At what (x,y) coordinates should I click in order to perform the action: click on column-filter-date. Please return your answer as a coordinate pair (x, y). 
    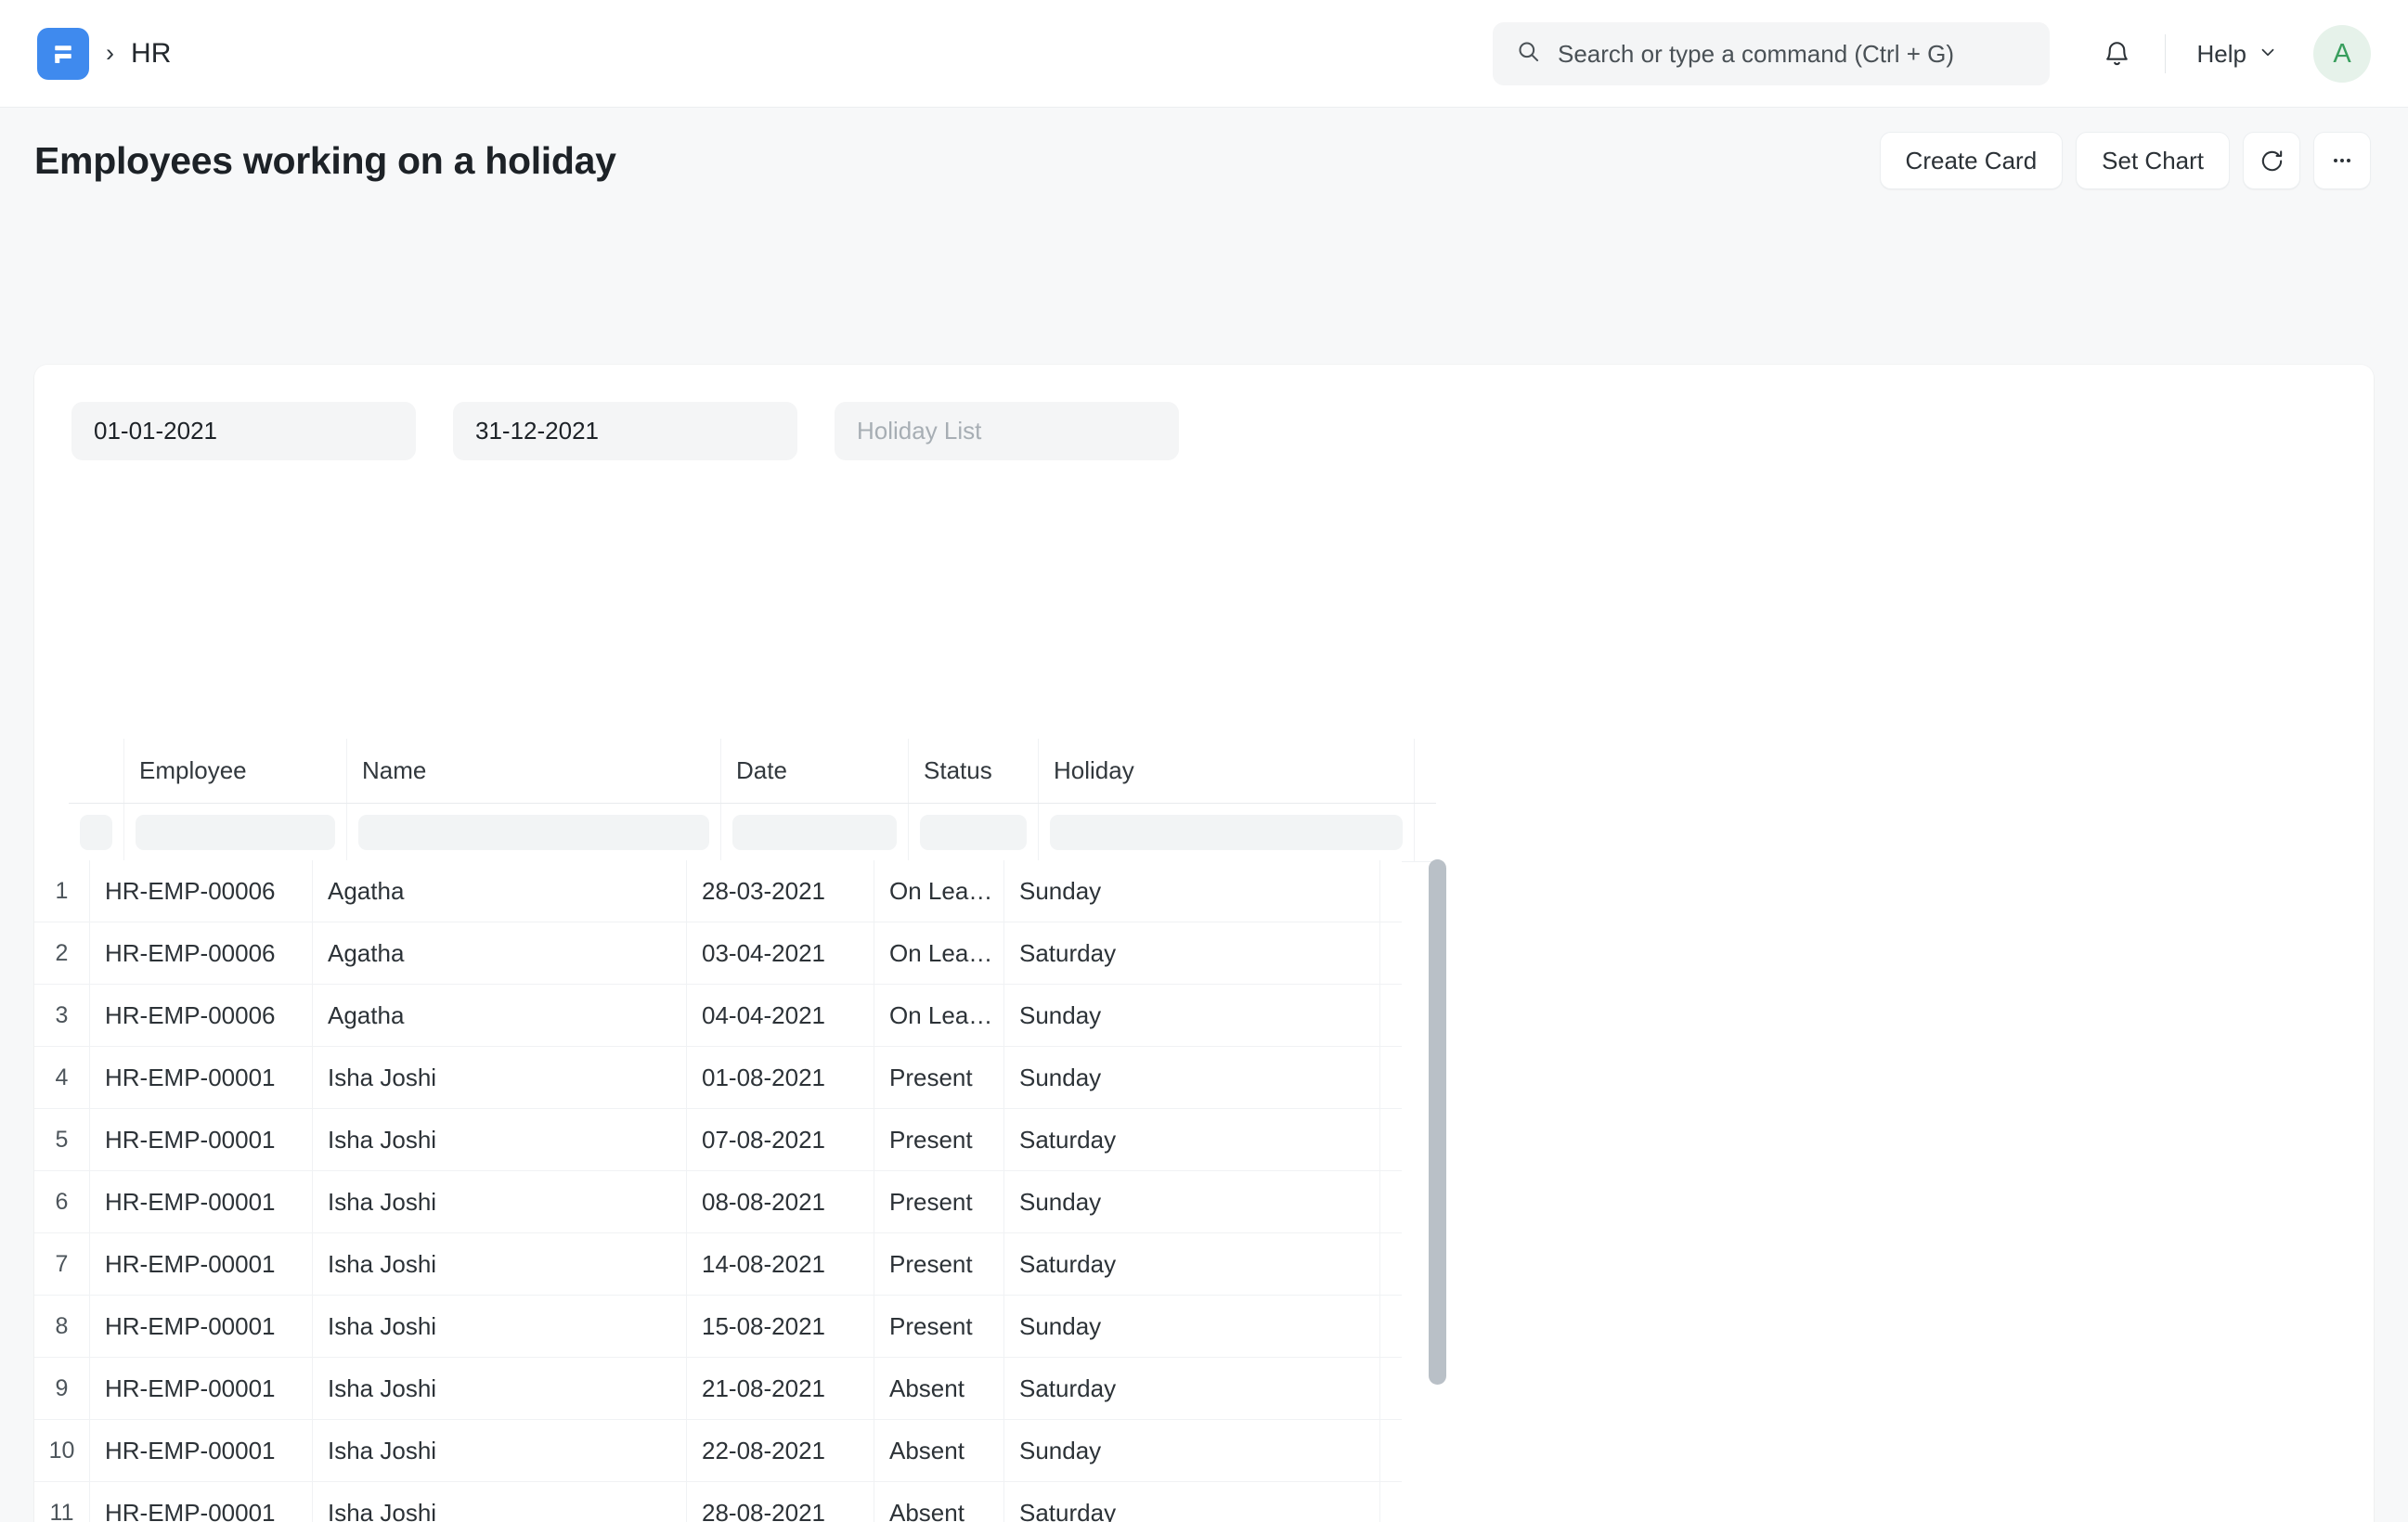
    Looking at the image, I should click on (815, 833).